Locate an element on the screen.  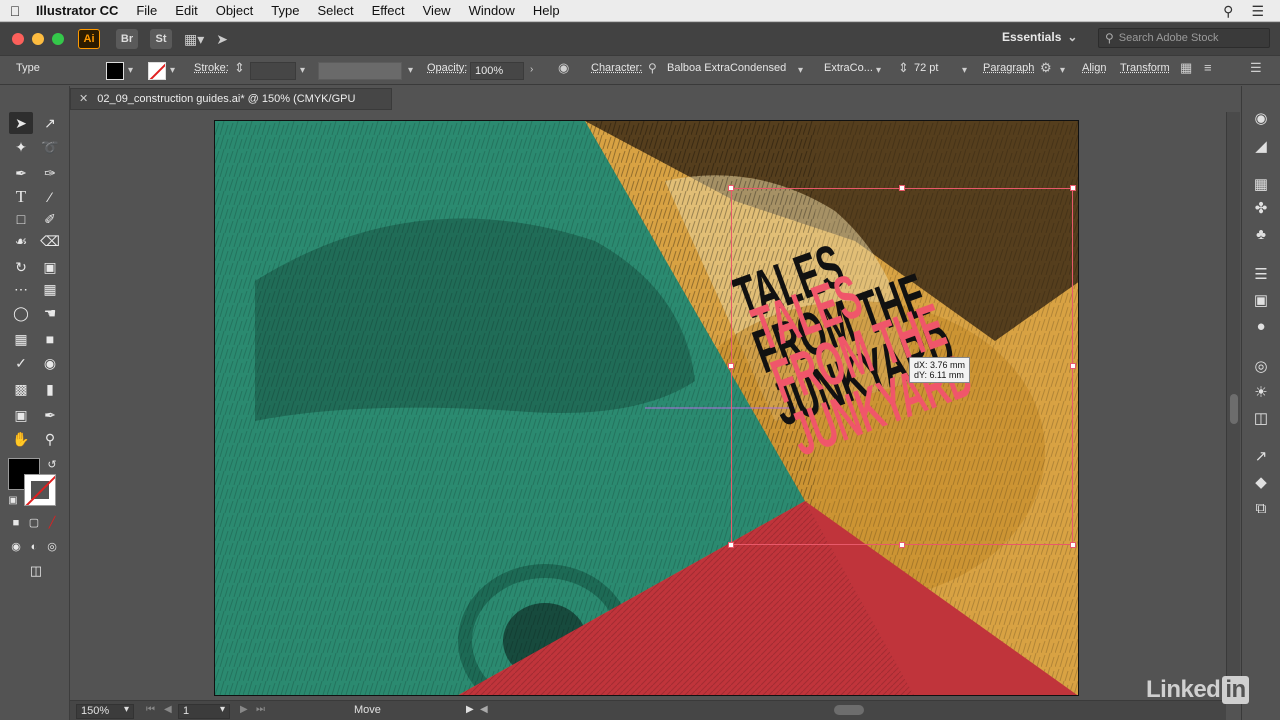
isolate-object-icon: ▦ is located at coordinates (1186, 68).